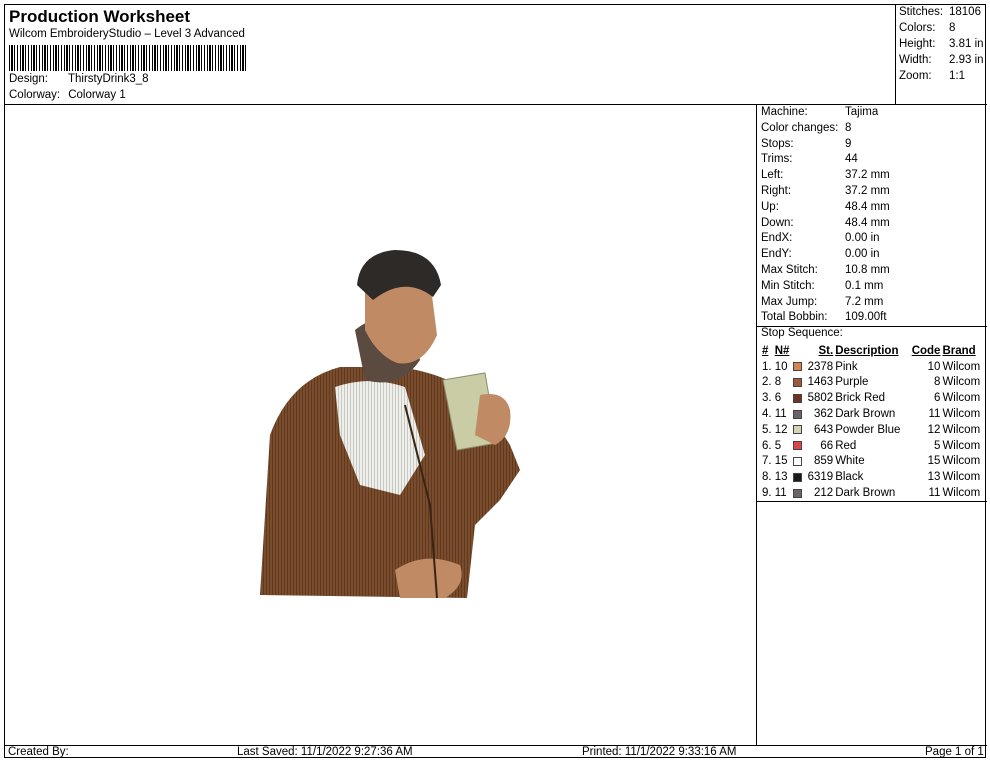 Image resolution: width=990 pixels, height=762 pixels. What do you see at coordinates (767, 461) in the screenshot?
I see `stop-num: 7.` at bounding box center [767, 461].